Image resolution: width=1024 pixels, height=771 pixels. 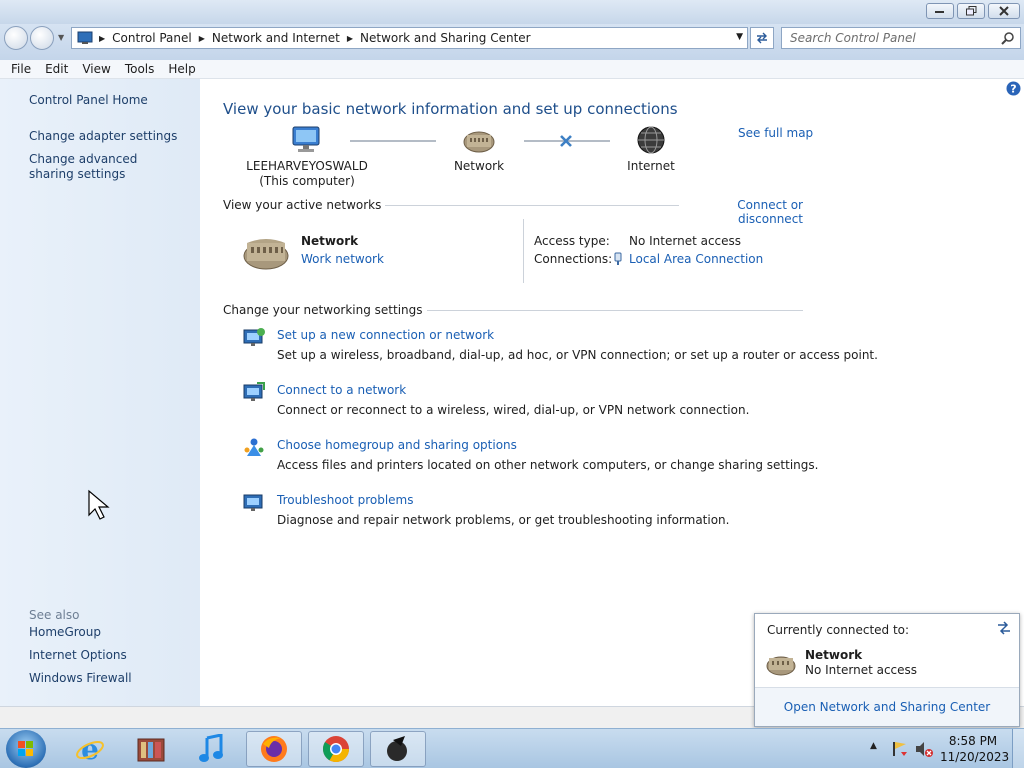 I want to click on flyout-network-status: No Internet access, so click(x=861, y=670).